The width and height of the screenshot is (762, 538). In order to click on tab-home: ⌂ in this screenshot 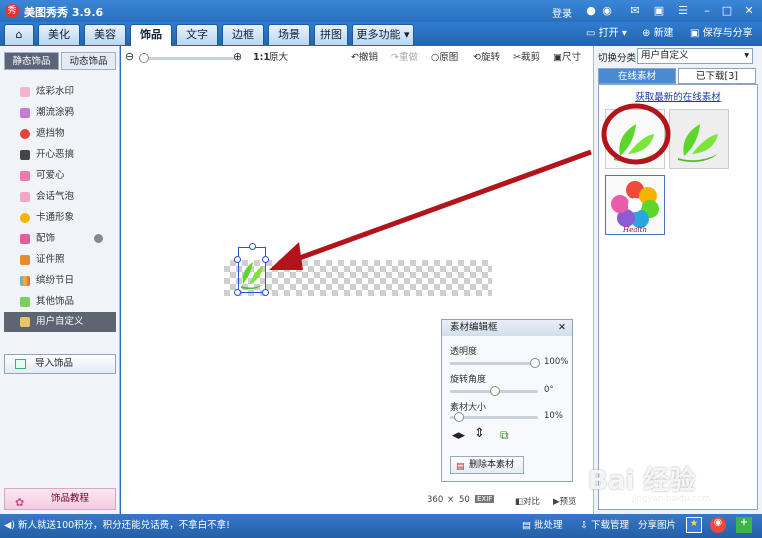, I will do `click(19, 34)`.